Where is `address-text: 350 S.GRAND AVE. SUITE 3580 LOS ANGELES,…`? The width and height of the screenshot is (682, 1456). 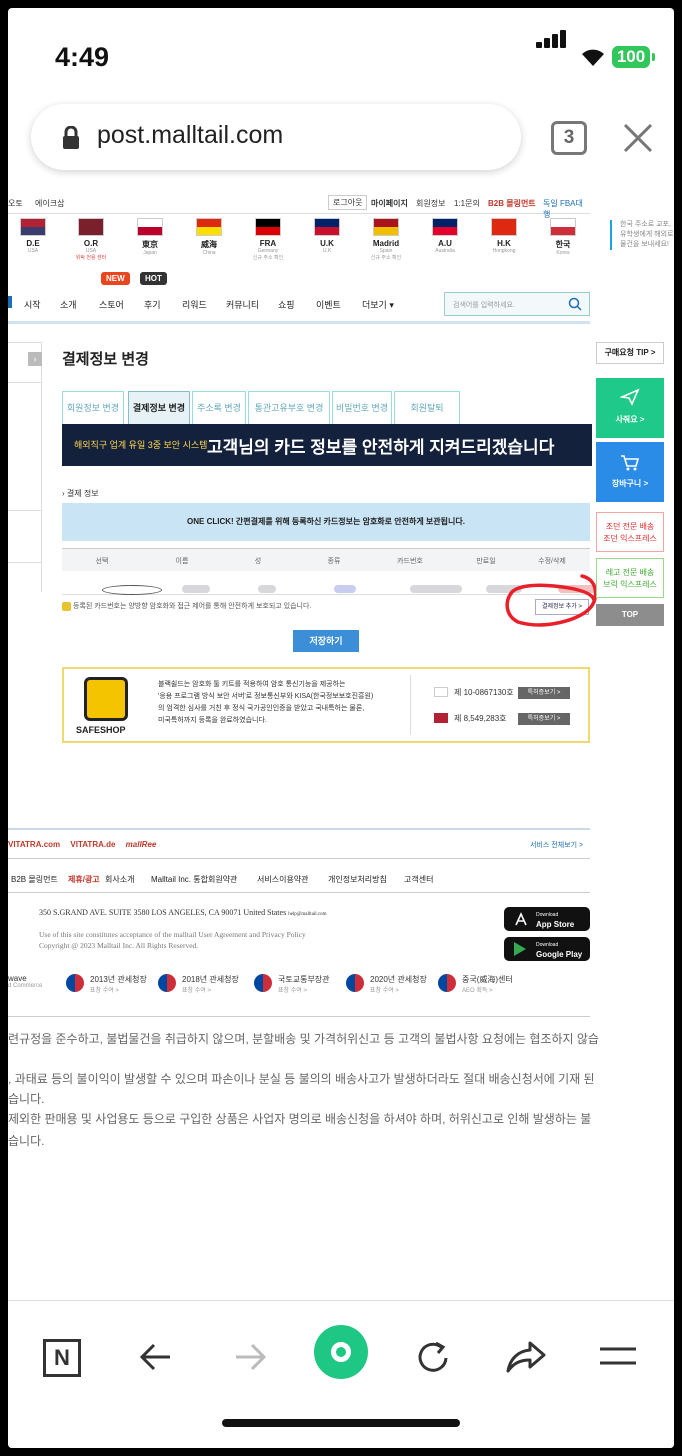 address-text: 350 S.GRAND AVE. SUITE 3580 LOS ANGELES,… is located at coordinates (163, 912).